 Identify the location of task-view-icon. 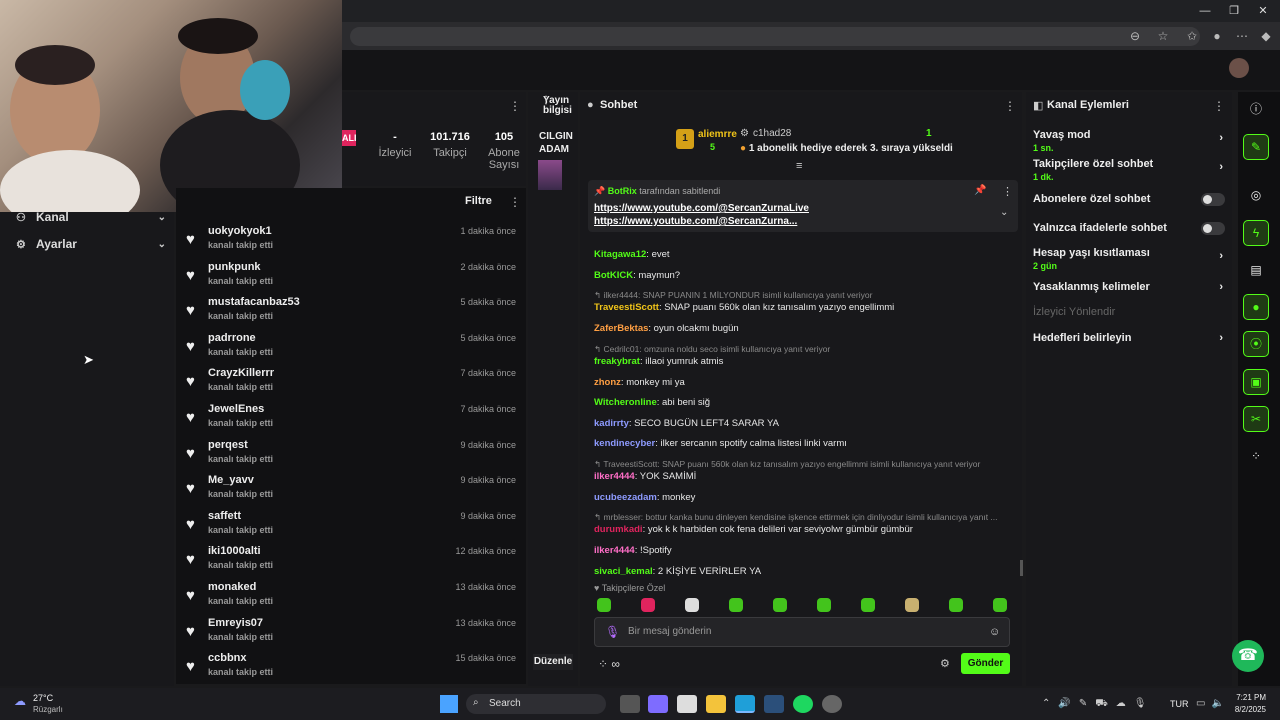
(630, 704).